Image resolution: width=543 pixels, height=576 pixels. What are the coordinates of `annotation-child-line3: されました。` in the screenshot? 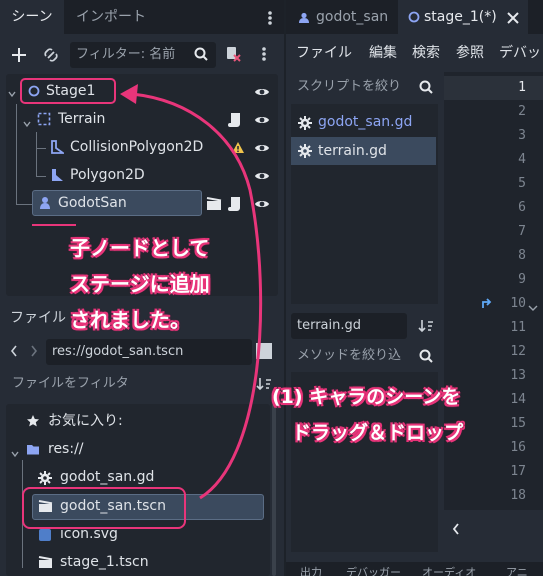 It's located at (130, 320).